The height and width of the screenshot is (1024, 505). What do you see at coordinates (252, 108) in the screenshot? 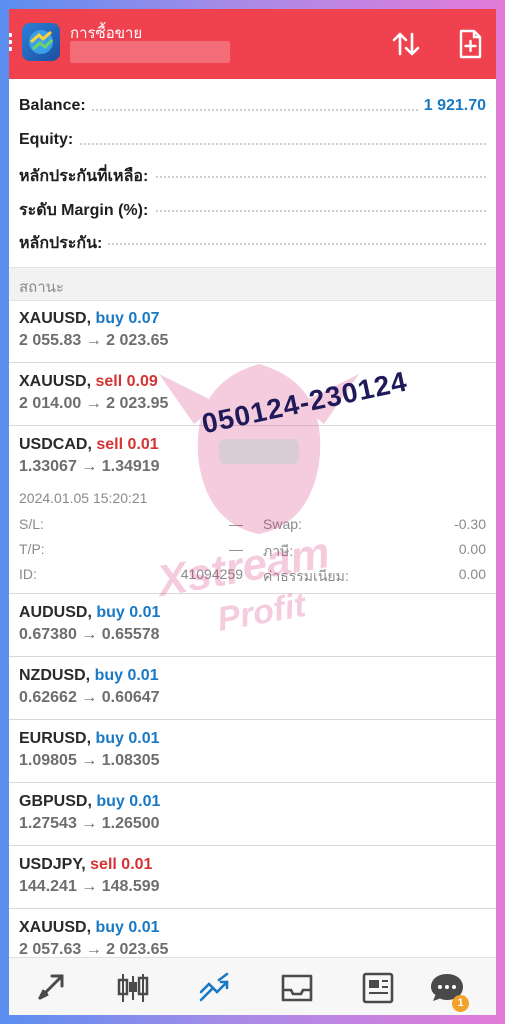
I see `balance-row: Balance: 1 921.70` at bounding box center [252, 108].